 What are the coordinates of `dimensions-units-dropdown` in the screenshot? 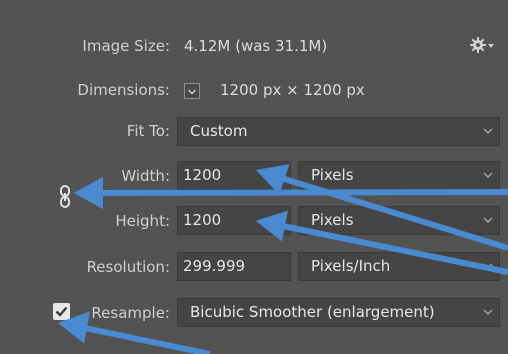 It's located at (192, 91).